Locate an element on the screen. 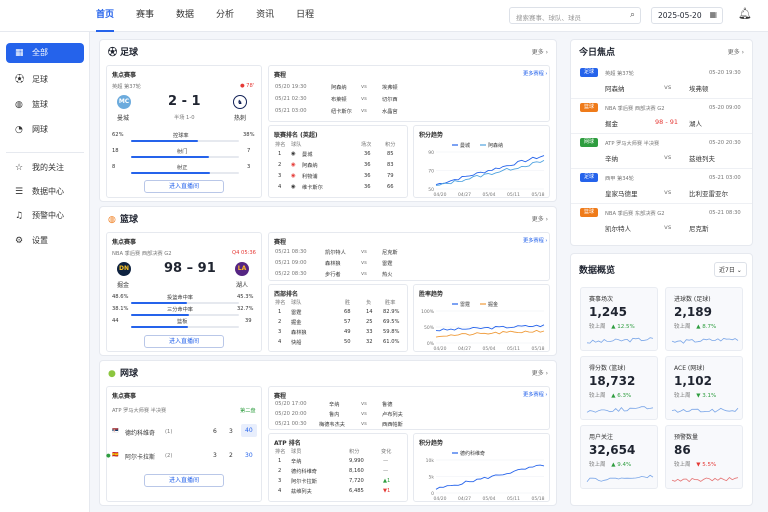 The image size is (768, 512). nav-schedule: 日程 is located at coordinates (305, 16).